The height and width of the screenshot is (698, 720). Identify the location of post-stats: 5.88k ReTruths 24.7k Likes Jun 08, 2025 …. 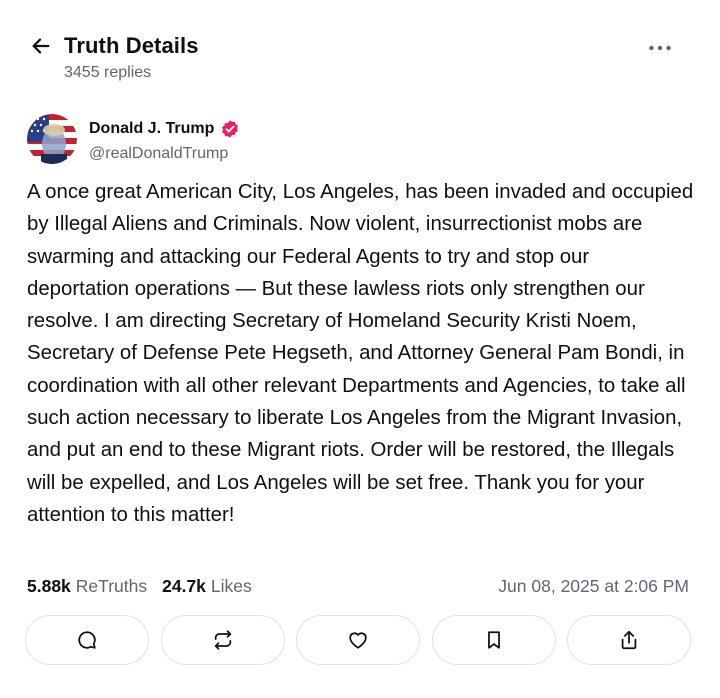
(358, 586).